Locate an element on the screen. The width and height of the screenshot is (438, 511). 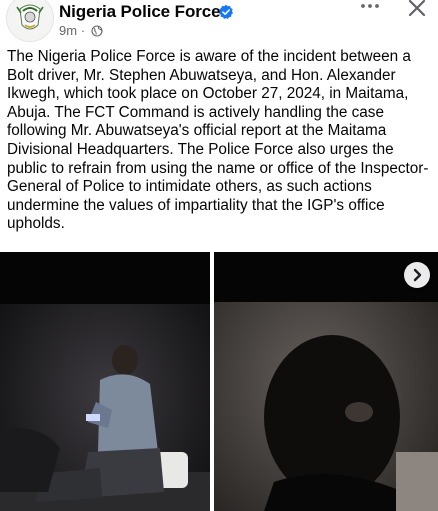
post-header: Nigeria Police Force 9m · is located at coordinates (219, 22).